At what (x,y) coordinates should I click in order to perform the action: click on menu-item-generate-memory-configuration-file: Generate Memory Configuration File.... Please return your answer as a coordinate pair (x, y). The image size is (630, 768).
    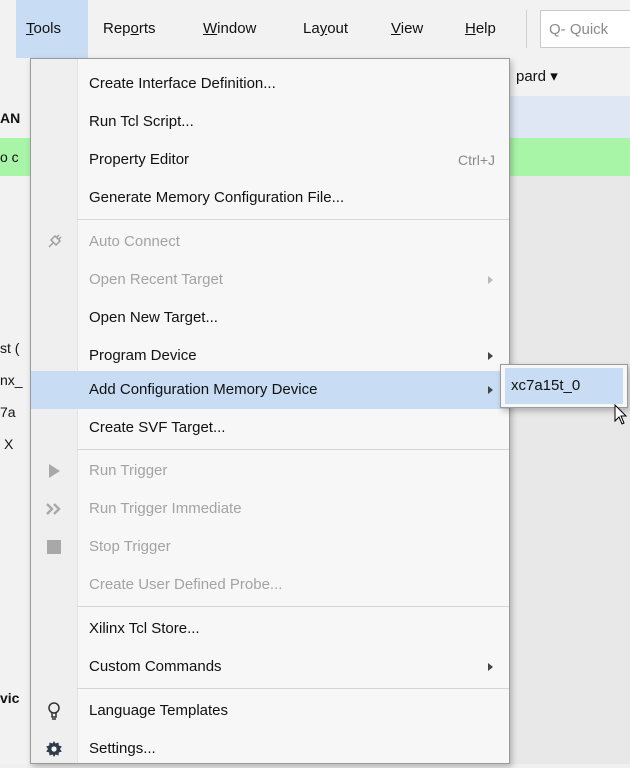
    Looking at the image, I should click on (270, 198).